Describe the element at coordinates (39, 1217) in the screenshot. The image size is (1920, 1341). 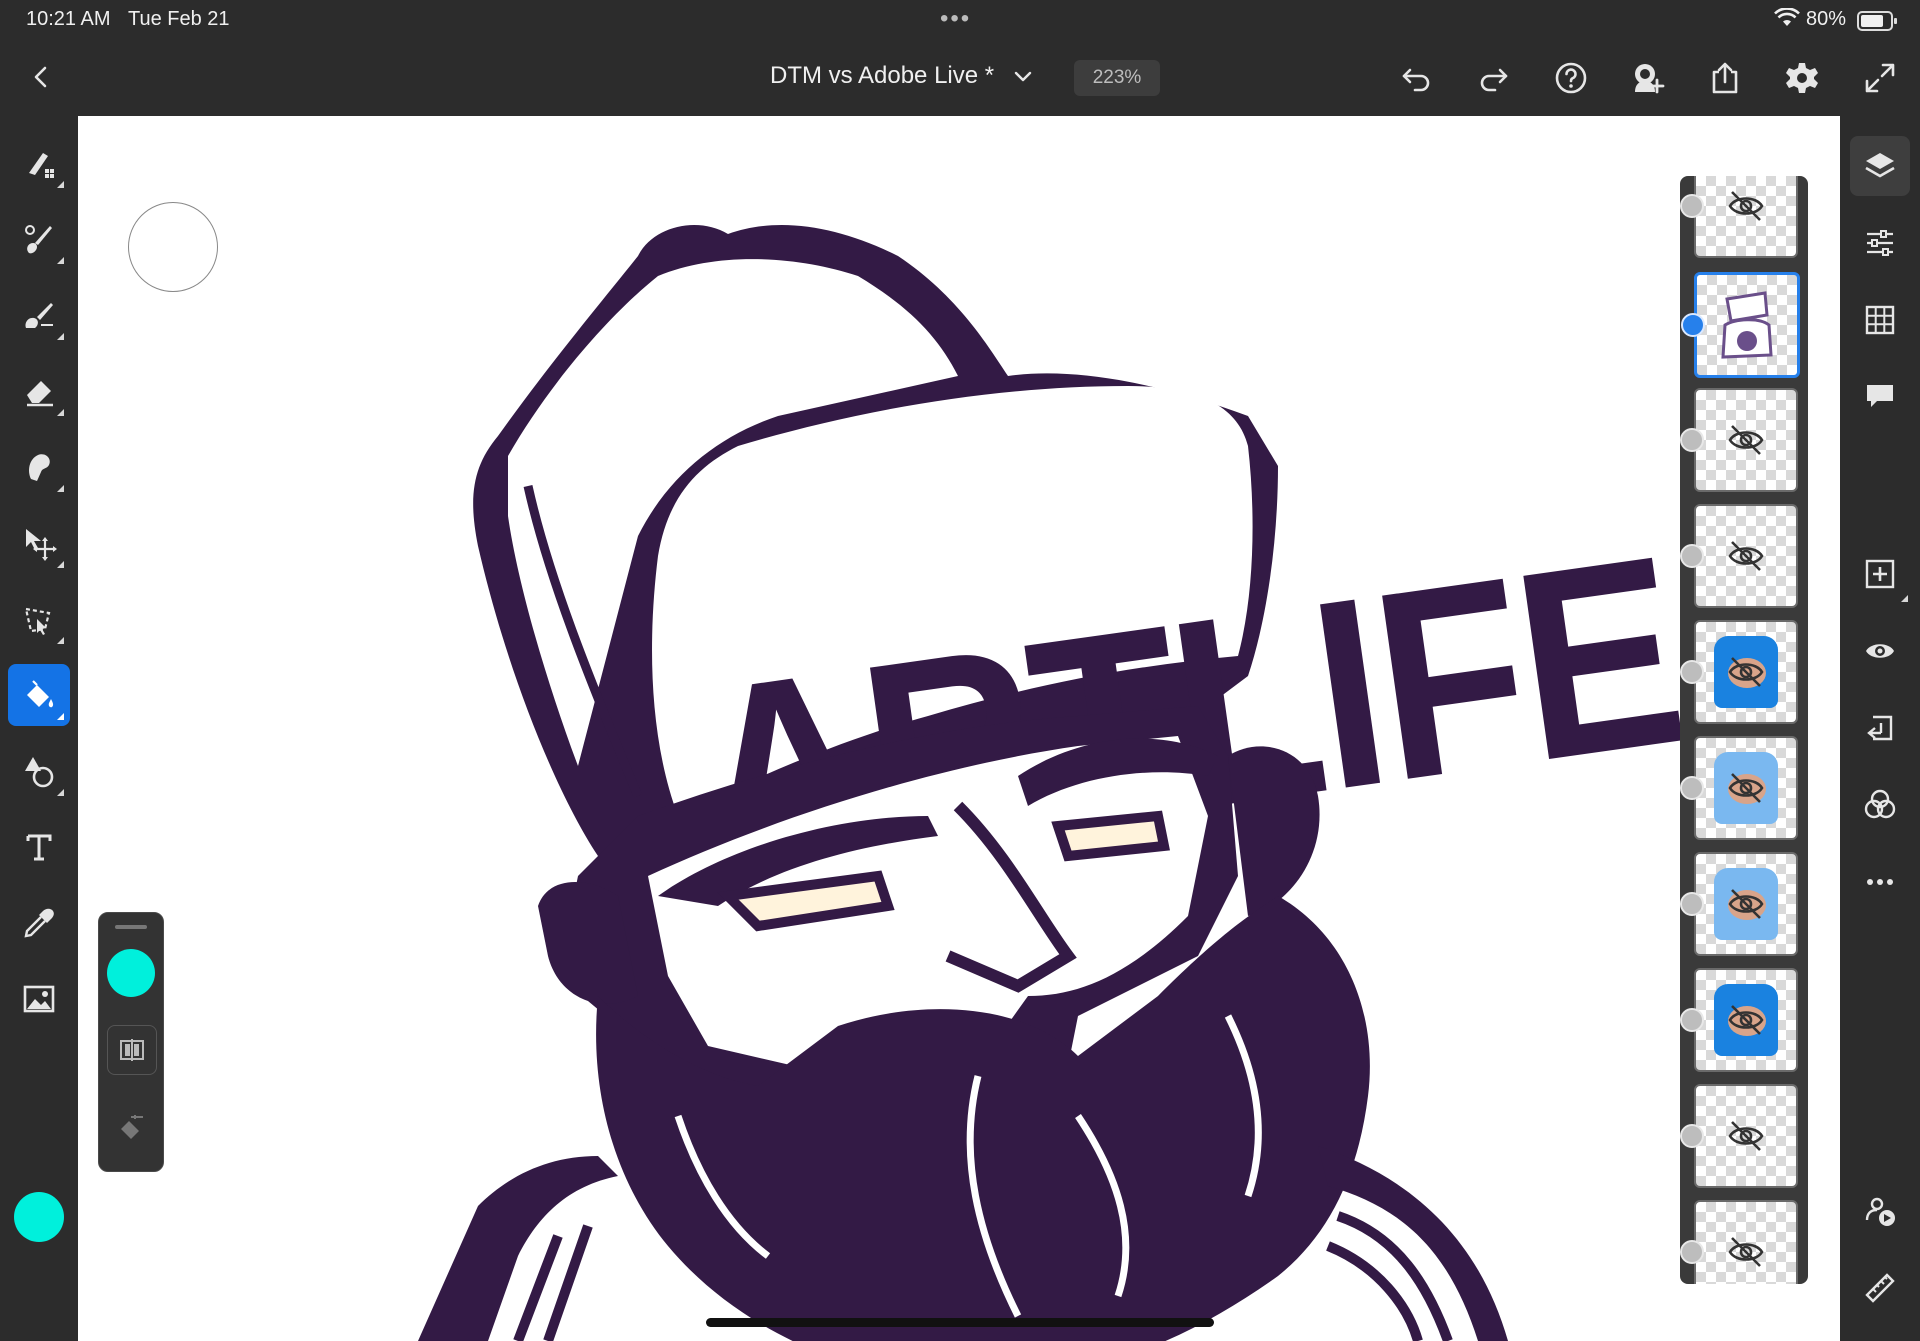
I see `current-color-swatch` at that location.